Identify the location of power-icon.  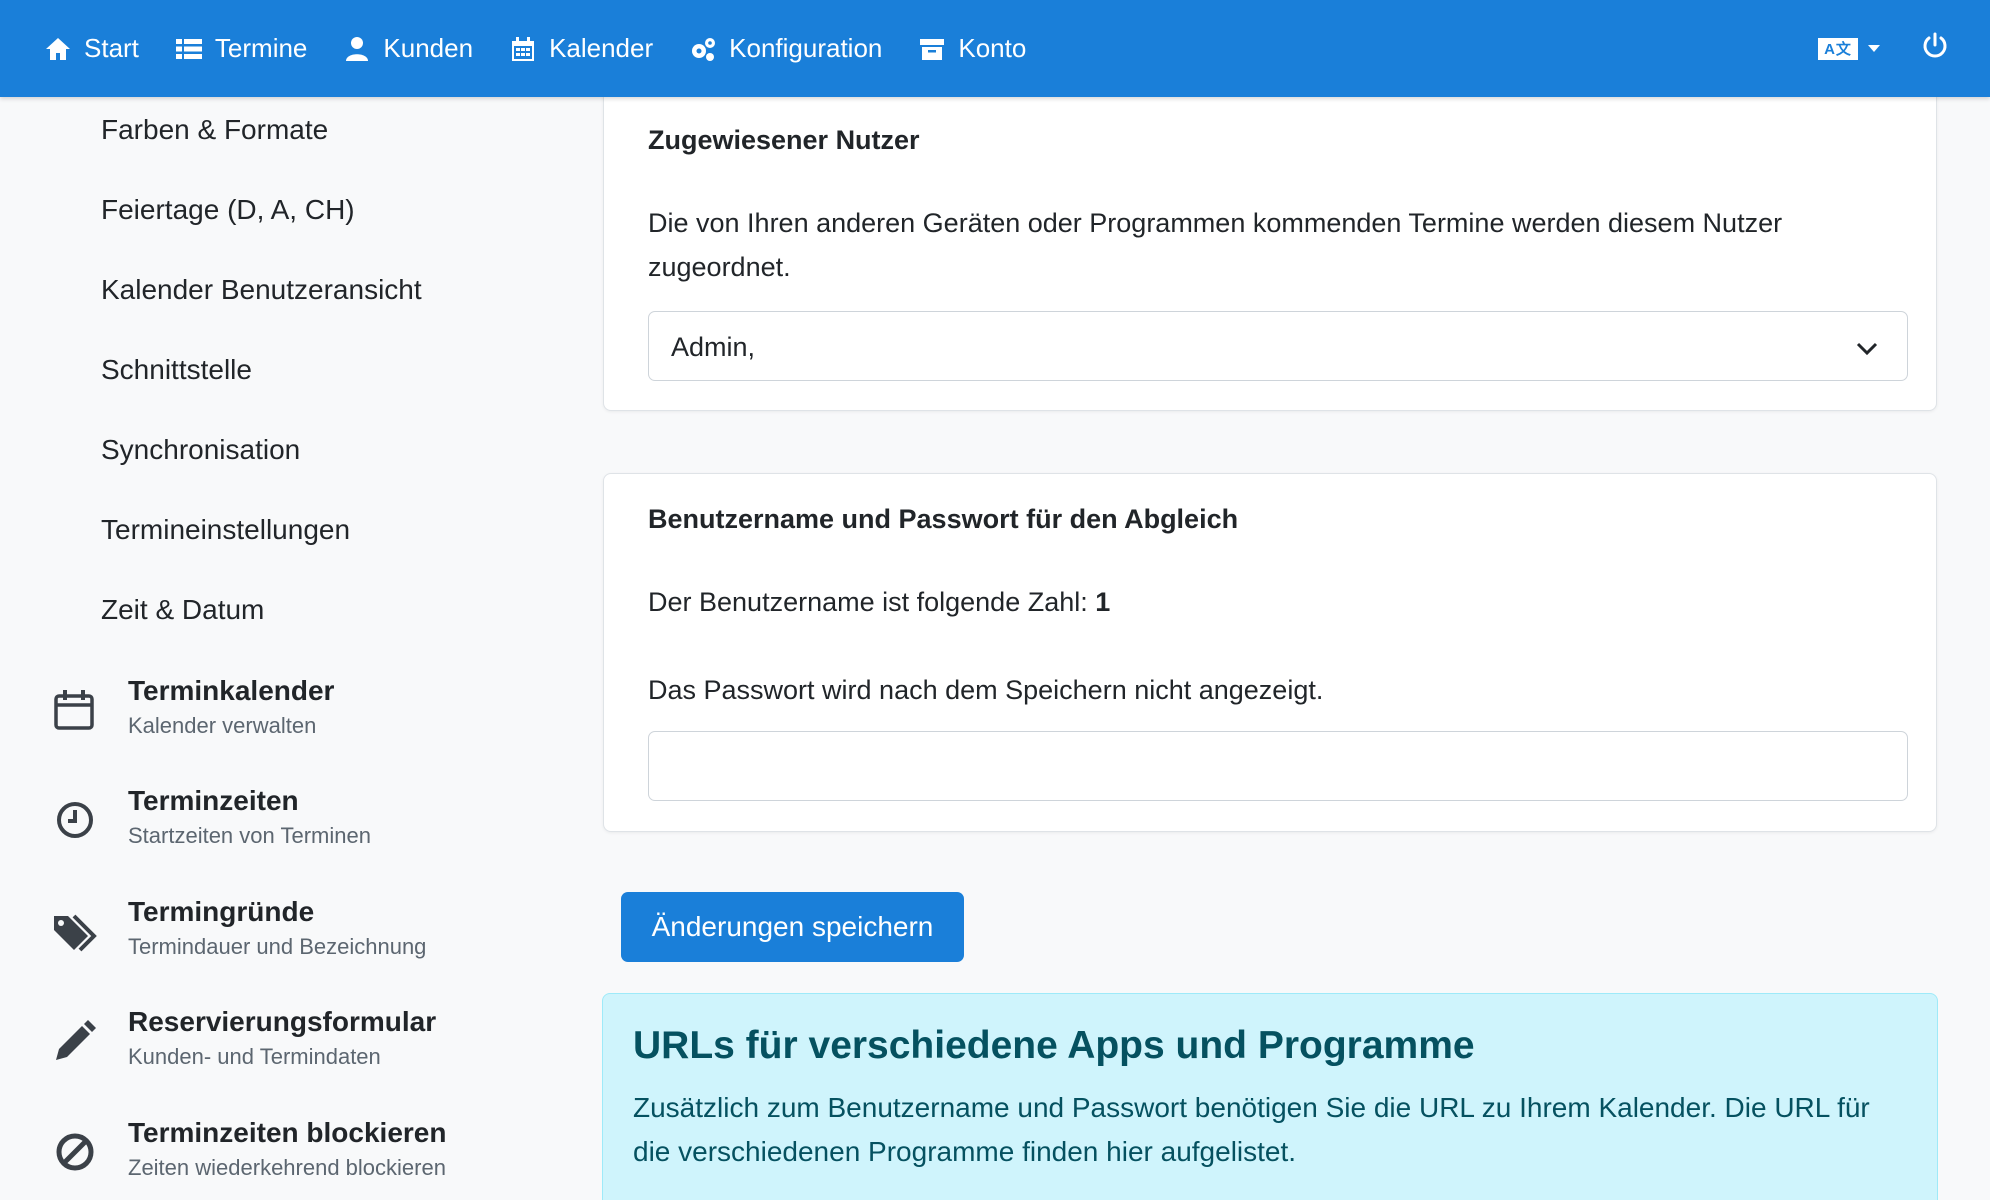
(1935, 45).